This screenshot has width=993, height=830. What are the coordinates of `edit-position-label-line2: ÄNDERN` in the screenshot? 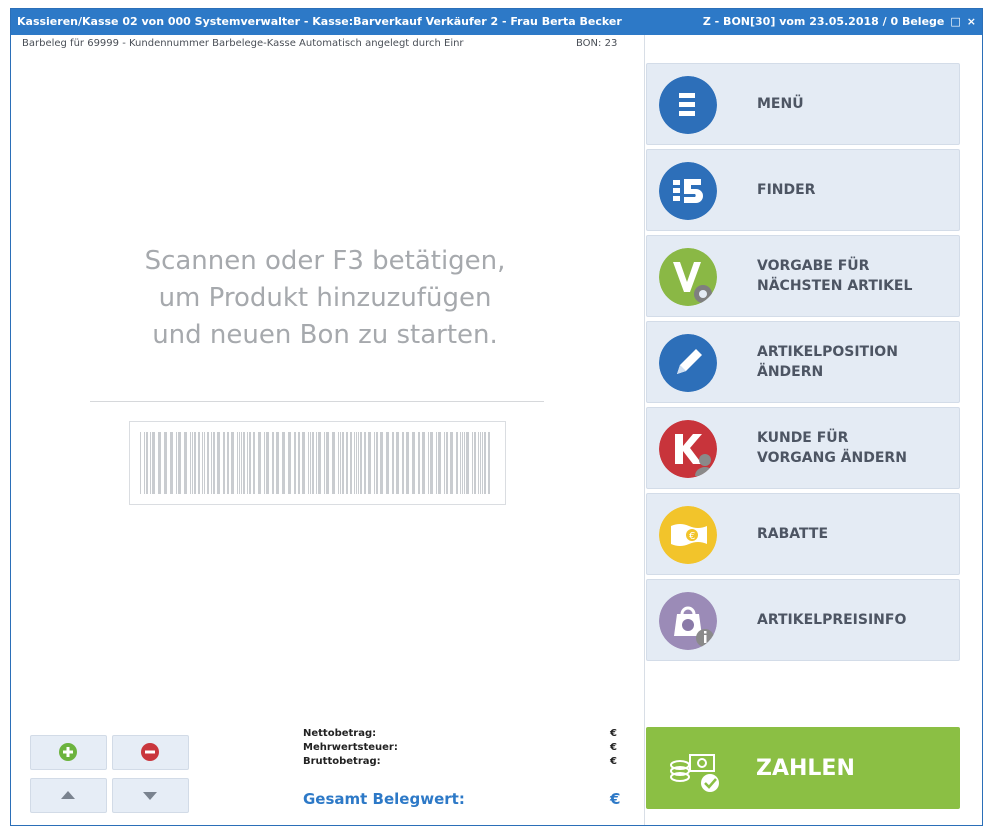 It's located at (790, 372).